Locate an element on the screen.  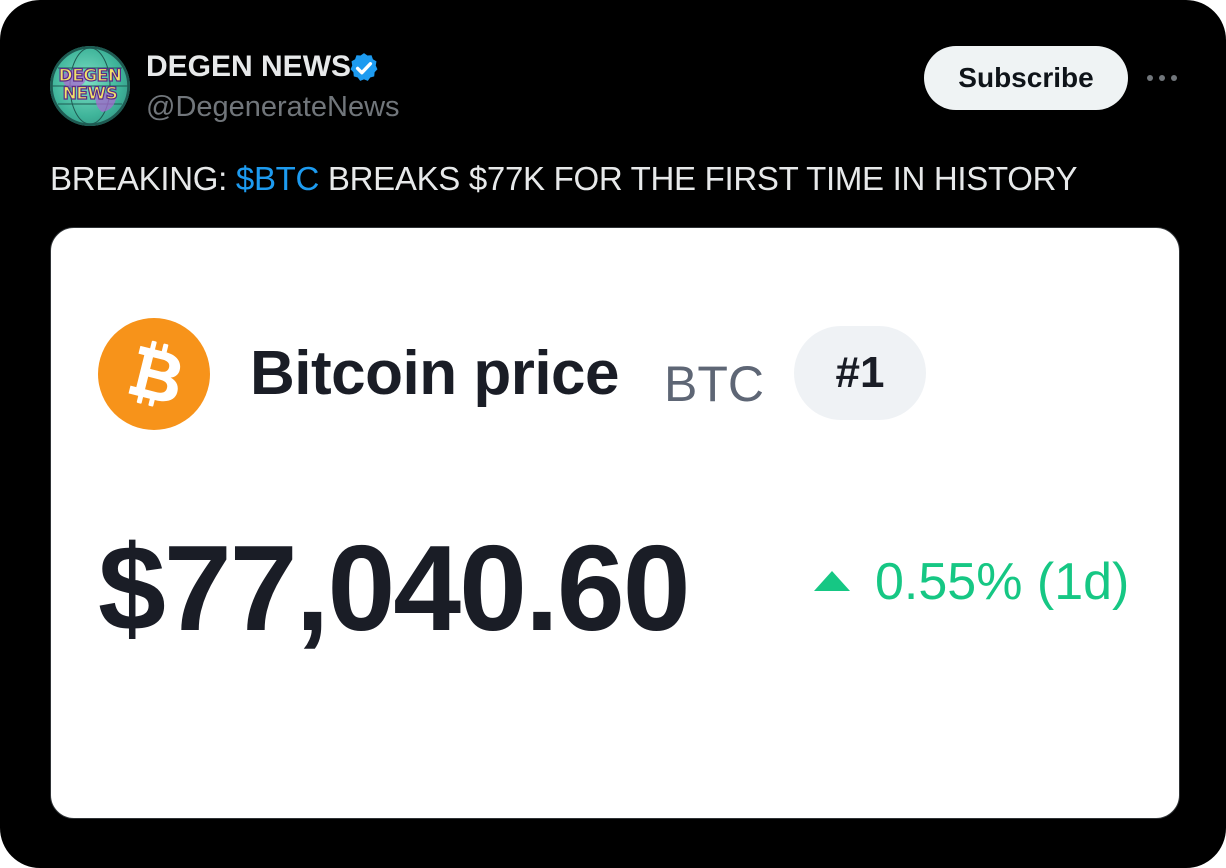
coin-title: Bitcoin price is located at coordinates (435, 373).